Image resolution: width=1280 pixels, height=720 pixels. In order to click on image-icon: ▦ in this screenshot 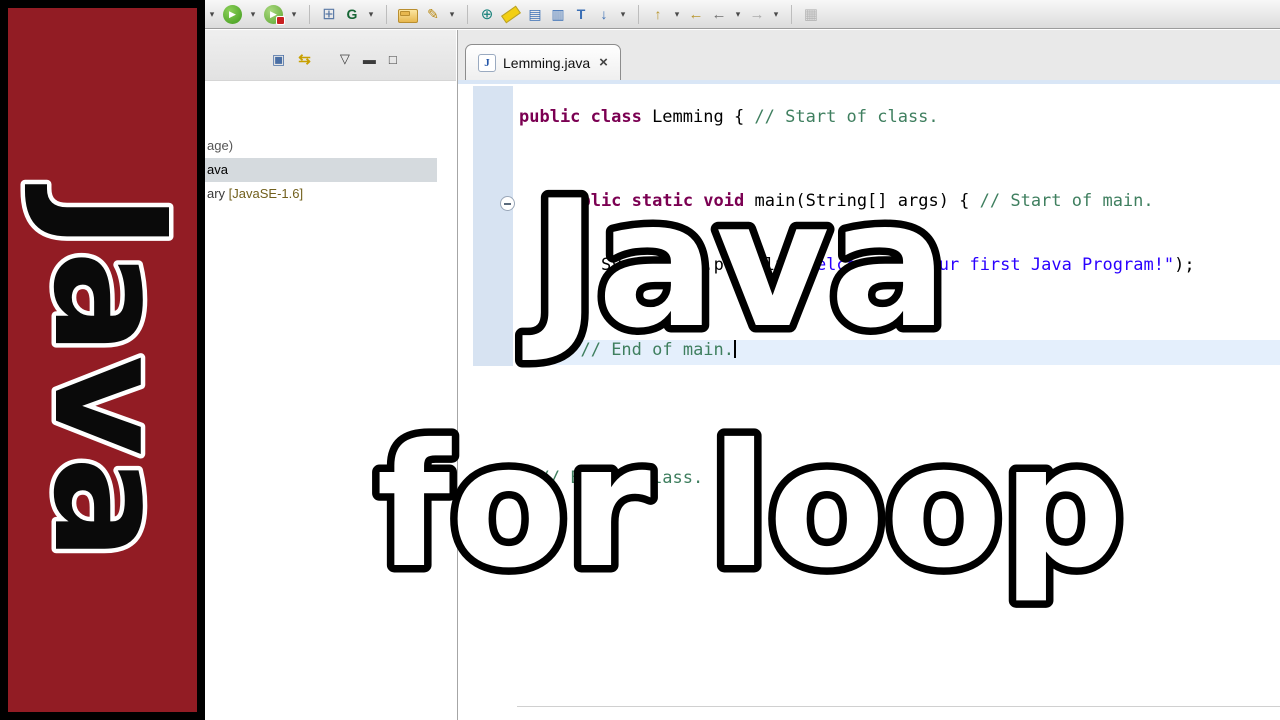, I will do `click(811, 14)`.